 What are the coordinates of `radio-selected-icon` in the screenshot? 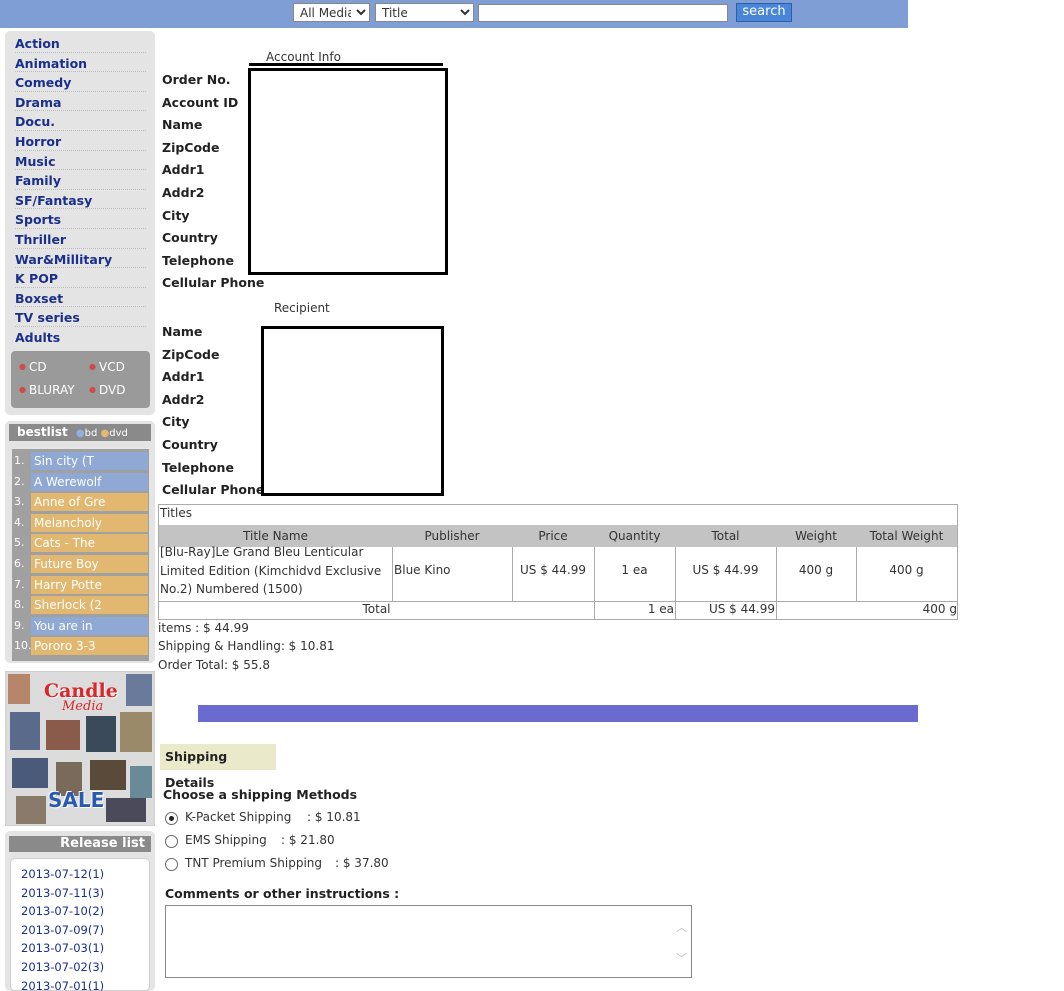 It's located at (171, 818).